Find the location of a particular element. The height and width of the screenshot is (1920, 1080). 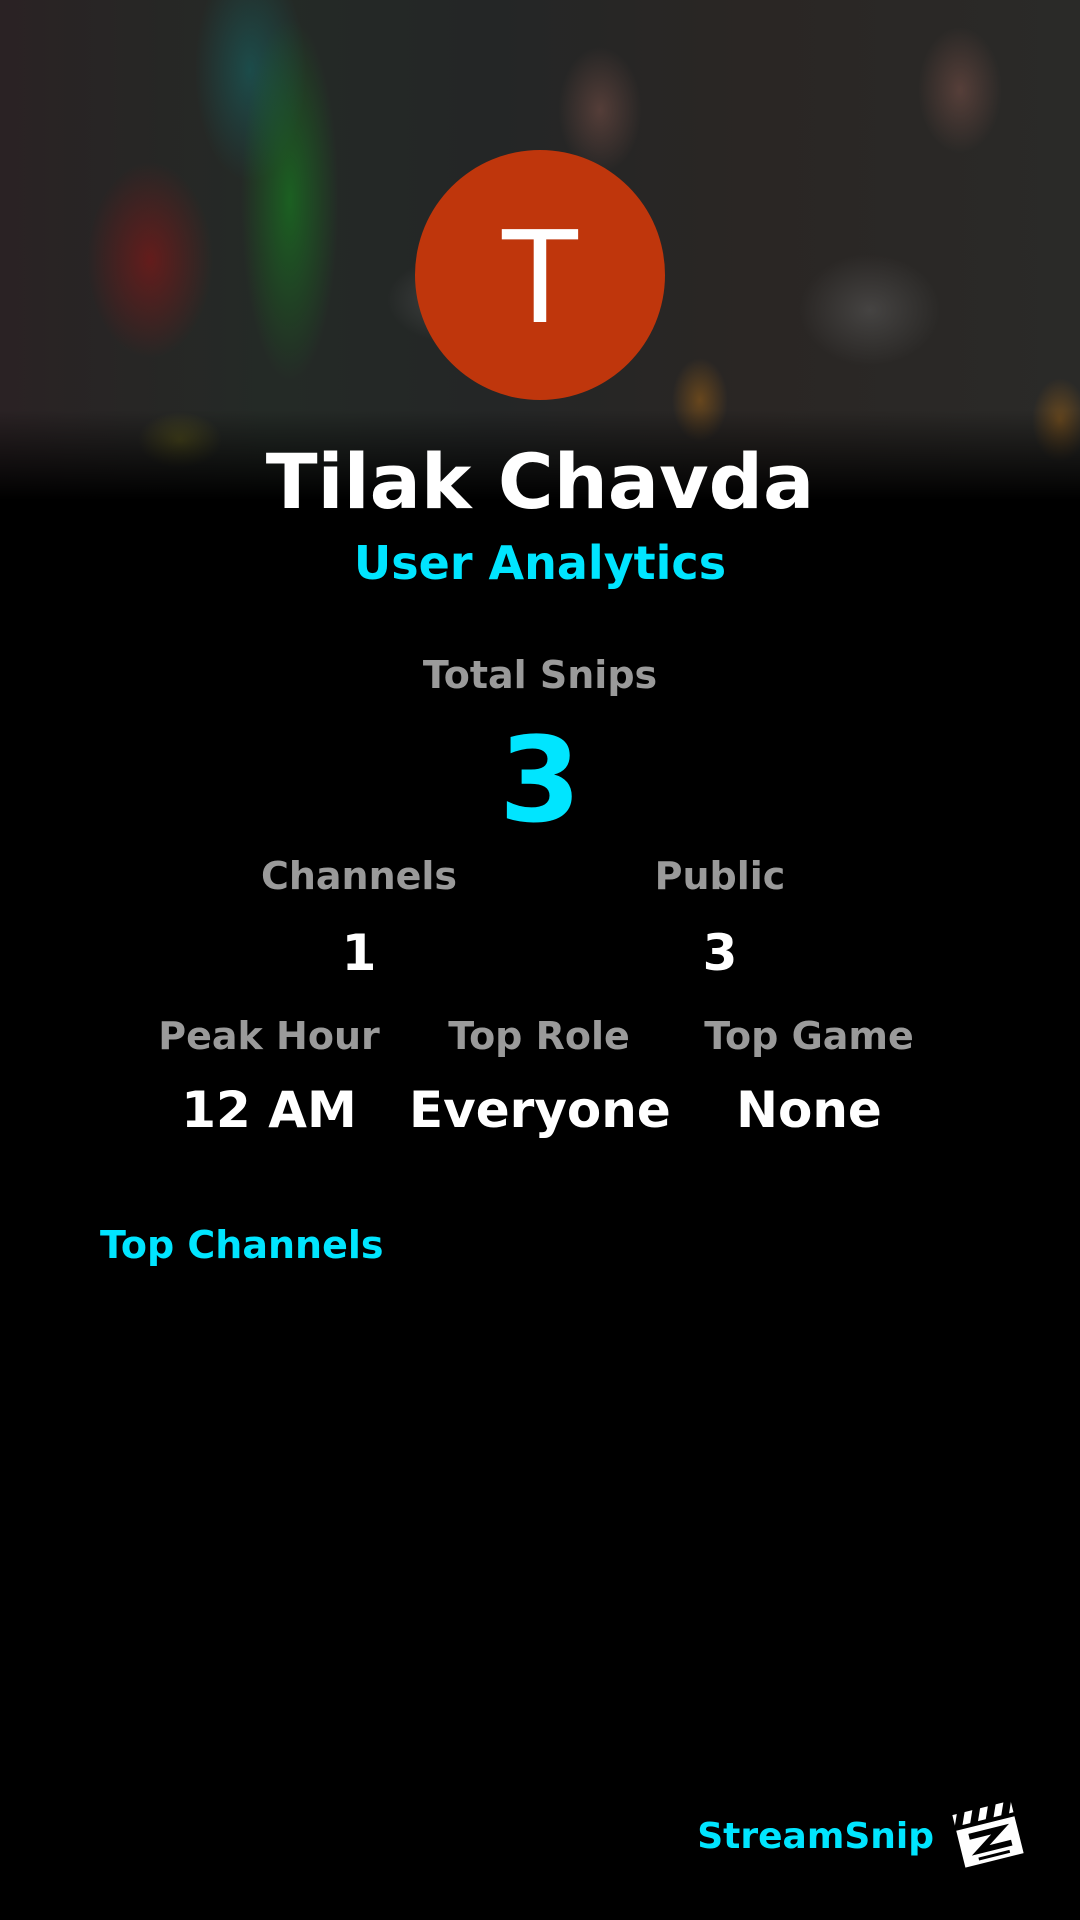

user-name: Tilak Chavda is located at coordinates (540, 481).